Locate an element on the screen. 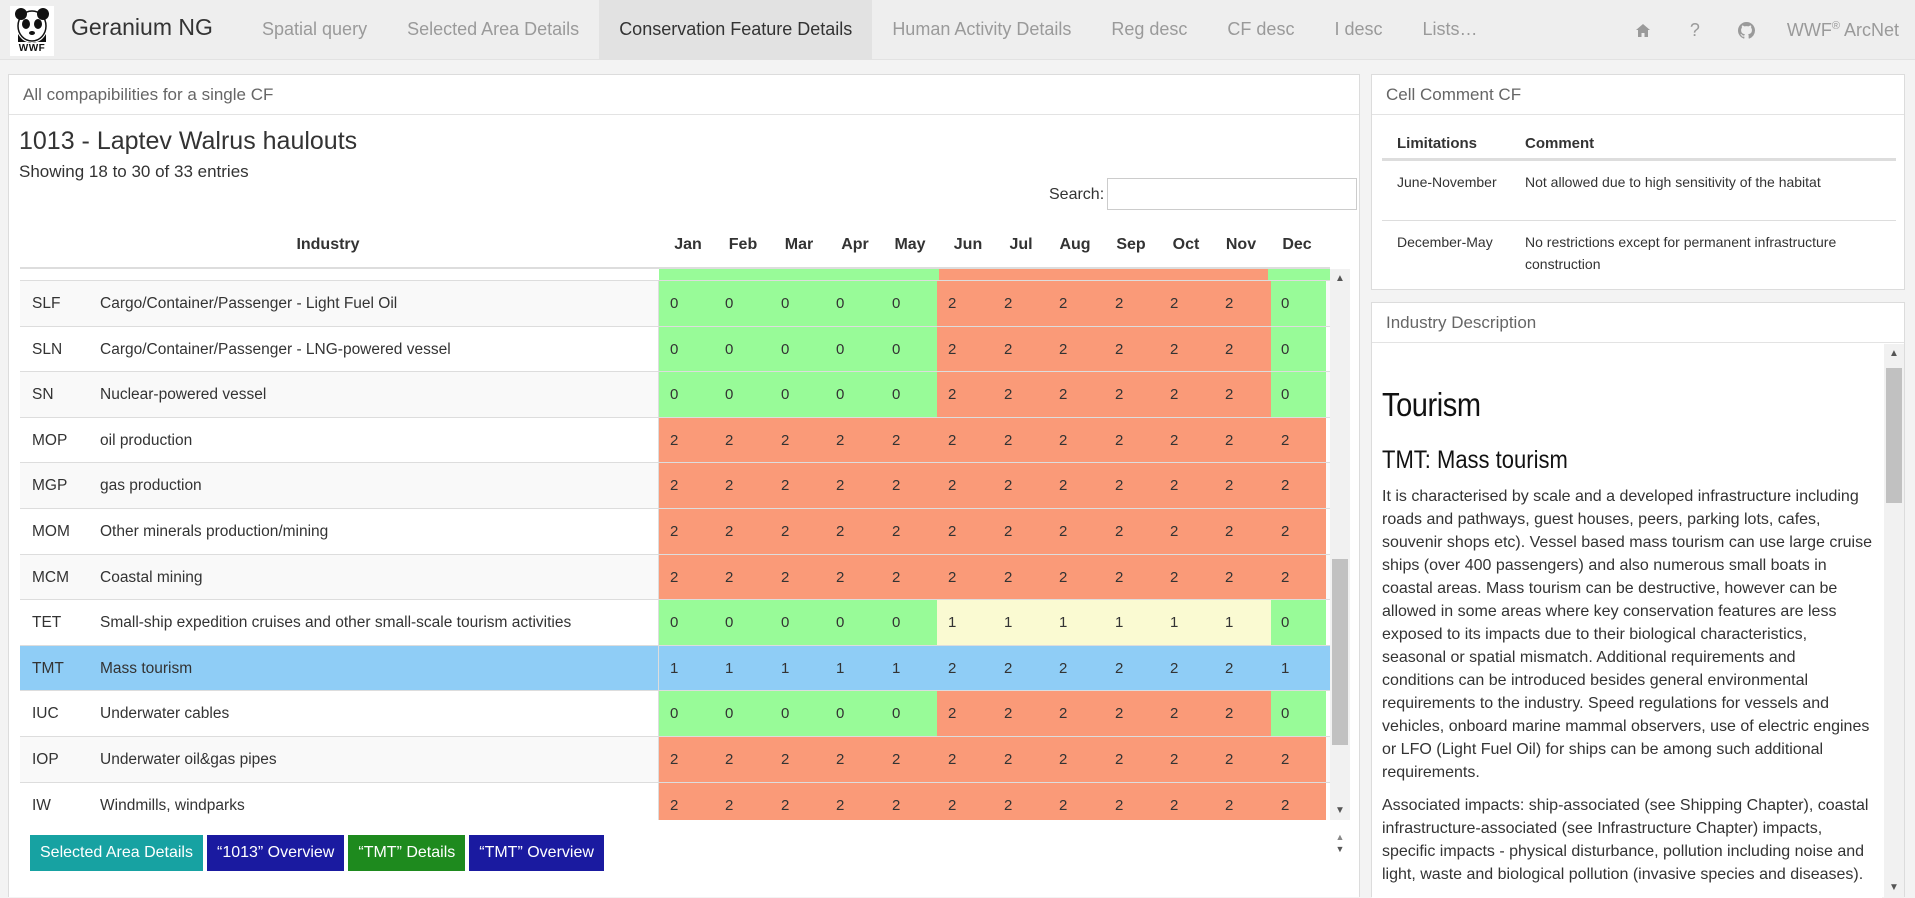 This screenshot has width=1915, height=898. column-header-jul: Jul is located at coordinates (1021, 245).